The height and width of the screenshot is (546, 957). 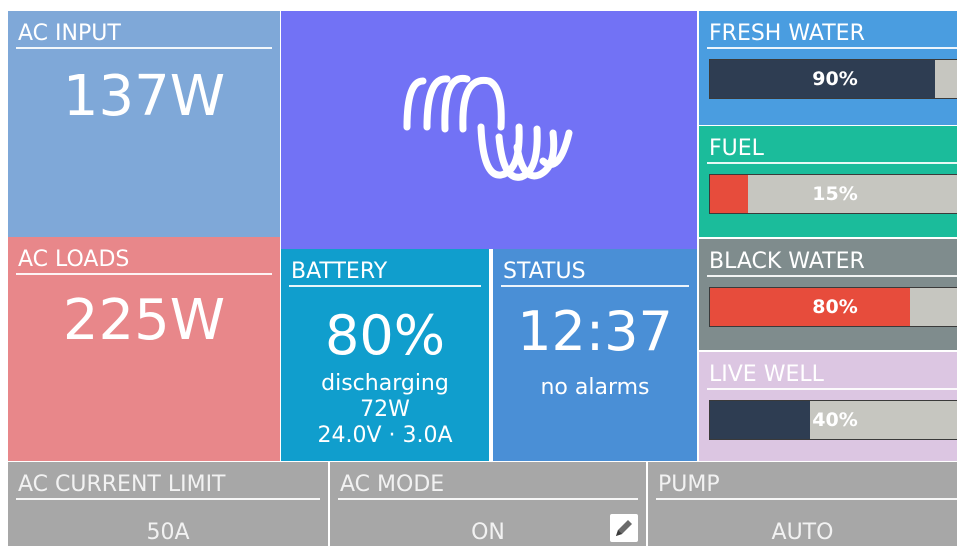 I want to click on tank-fuel-percent: 15%, so click(x=835, y=194).